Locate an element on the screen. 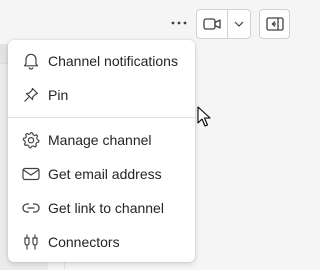 Image resolution: width=320 pixels, height=270 pixels. menu-item-label: Connectors is located at coordinates (84, 242).